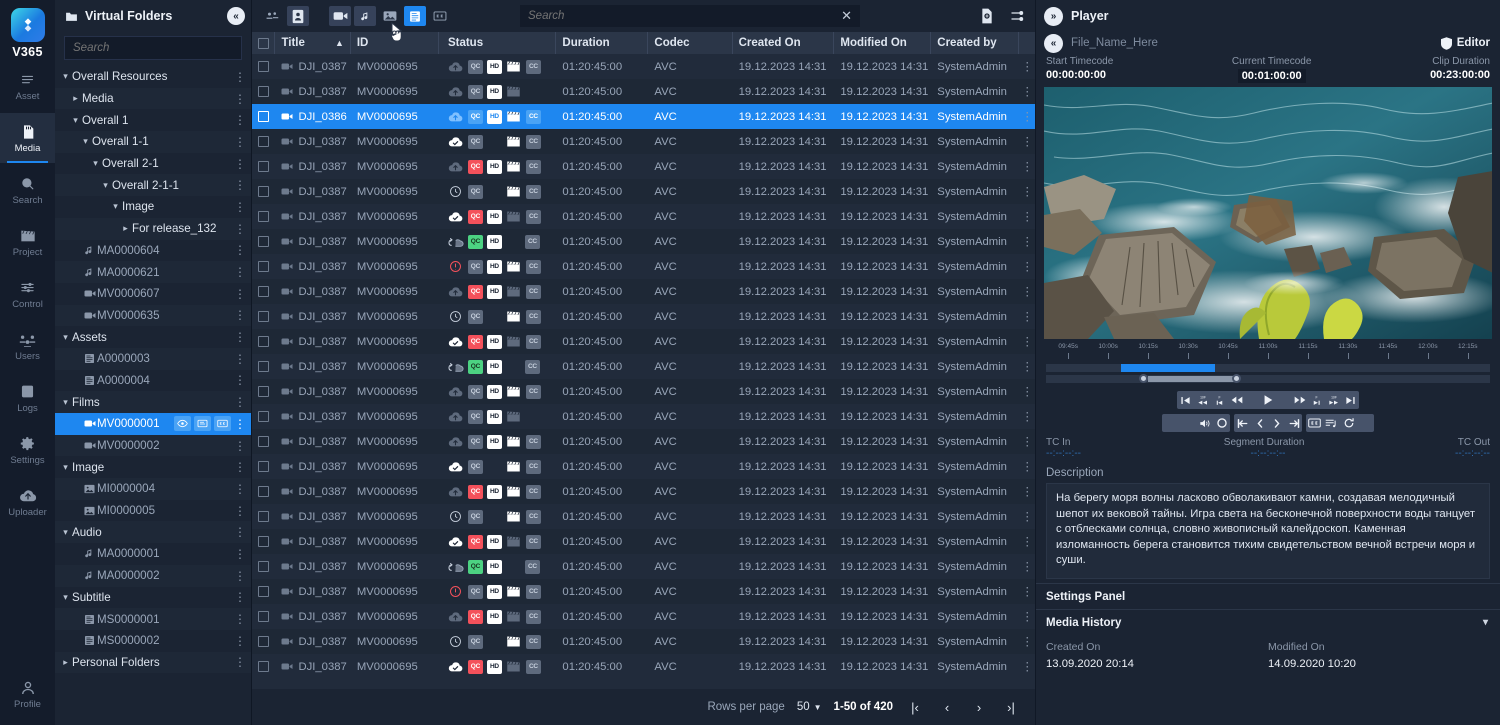 The height and width of the screenshot is (725, 1500). Describe the element at coordinates (365, 16) in the screenshot. I see `audio-filter-icon` at that location.